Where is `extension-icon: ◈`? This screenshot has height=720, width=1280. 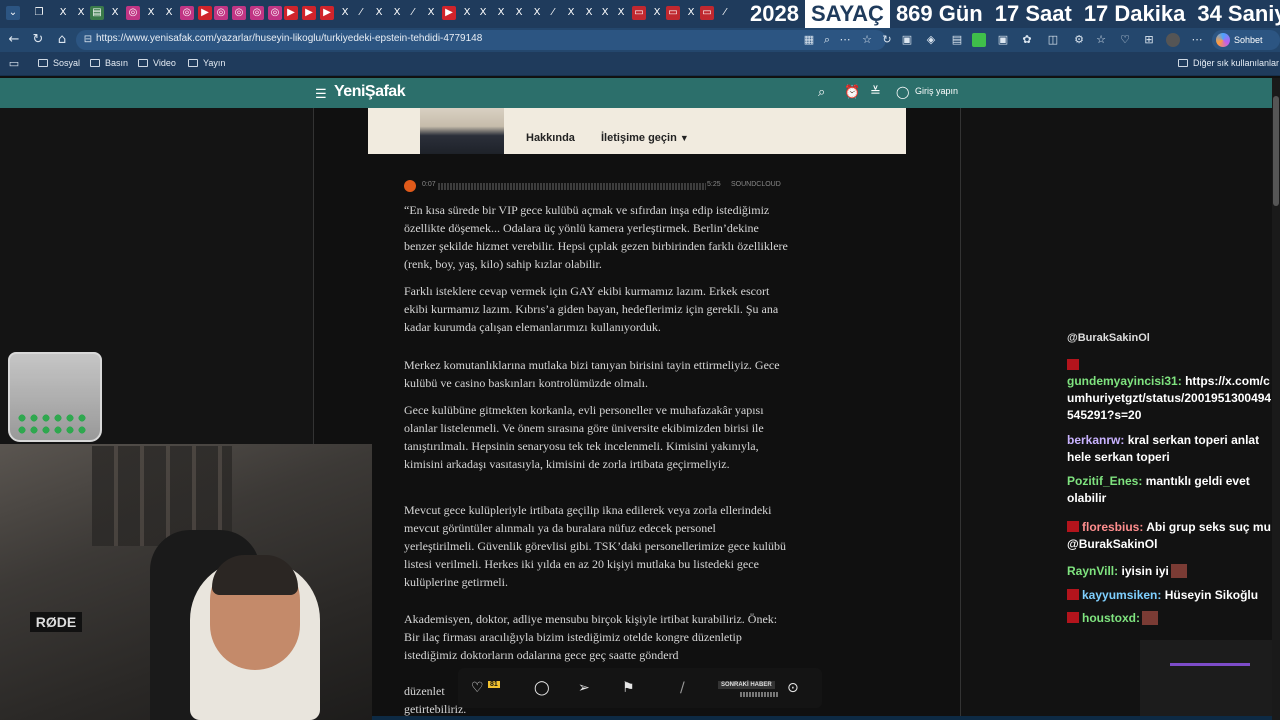
extension-icon: ◈ is located at coordinates (931, 40).